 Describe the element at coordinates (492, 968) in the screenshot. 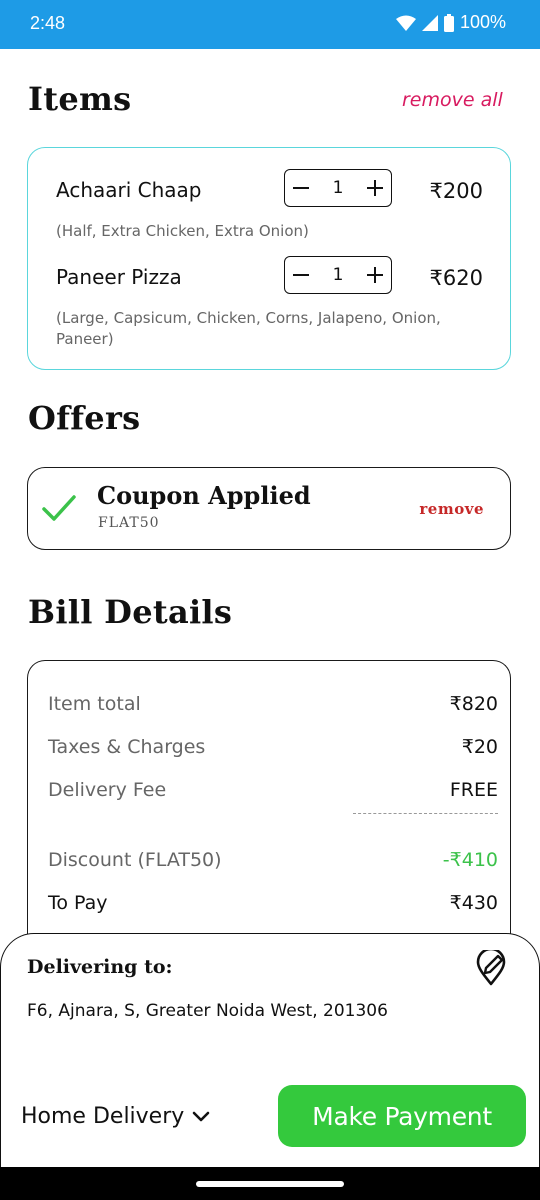

I see `edit-location-icon` at that location.